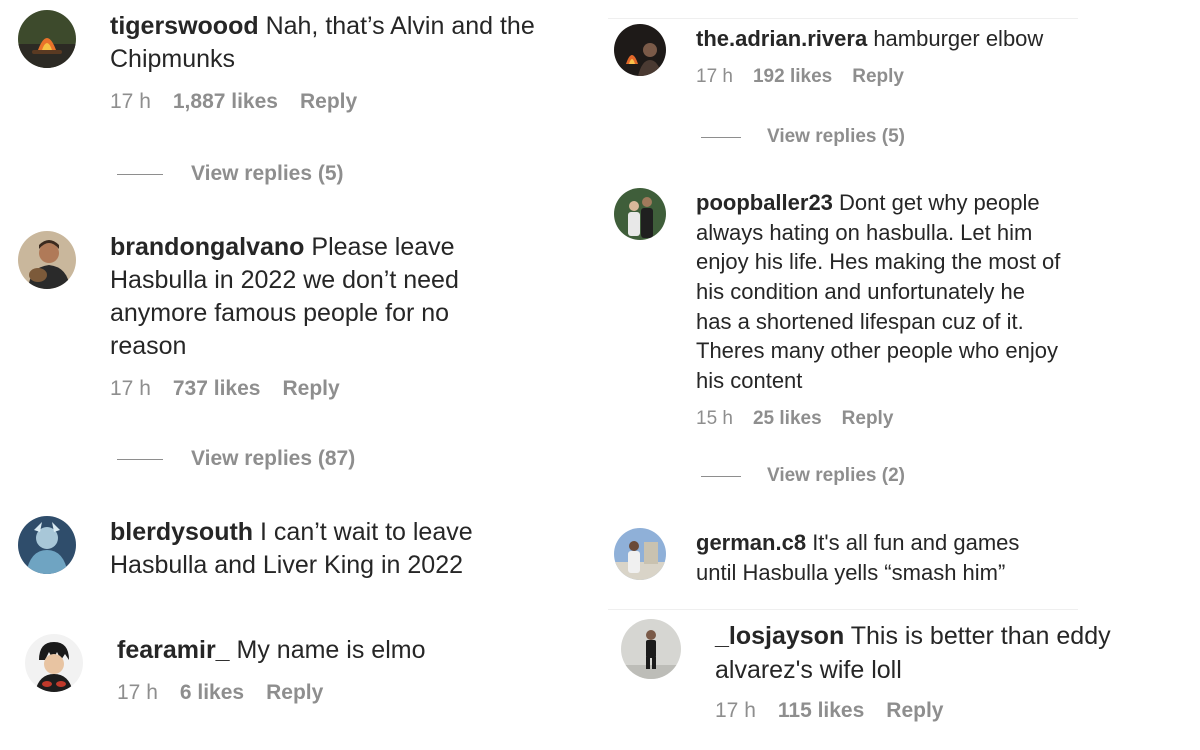 The image size is (1200, 750). What do you see at coordinates (640, 554) in the screenshot?
I see `person-at-monument-avatar-icon` at bounding box center [640, 554].